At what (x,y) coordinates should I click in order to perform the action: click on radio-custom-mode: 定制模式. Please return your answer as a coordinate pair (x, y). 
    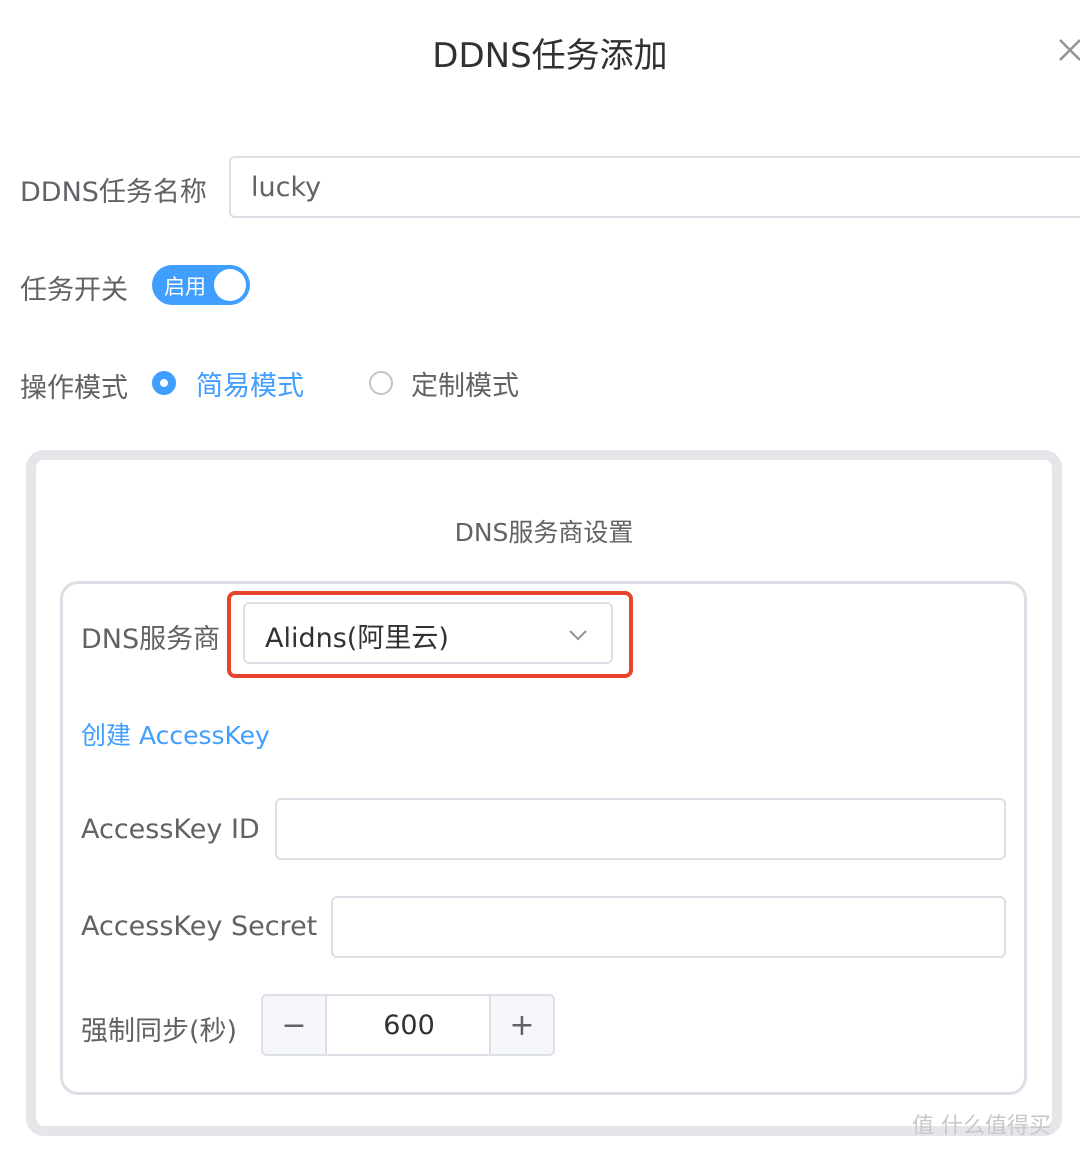
    Looking at the image, I should click on (444, 384).